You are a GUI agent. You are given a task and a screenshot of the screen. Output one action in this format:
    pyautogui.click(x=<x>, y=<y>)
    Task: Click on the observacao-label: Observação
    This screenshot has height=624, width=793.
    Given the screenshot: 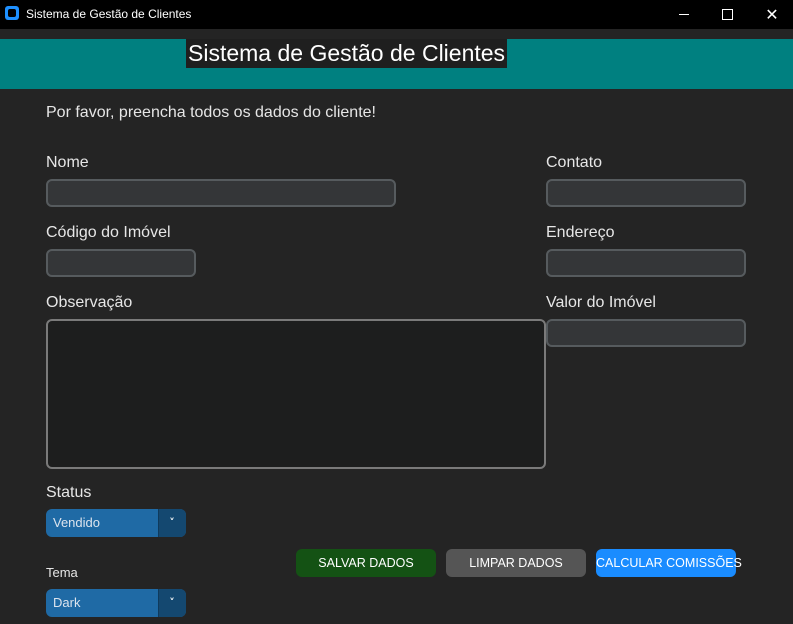 What is the action you would take?
    pyautogui.click(x=89, y=302)
    